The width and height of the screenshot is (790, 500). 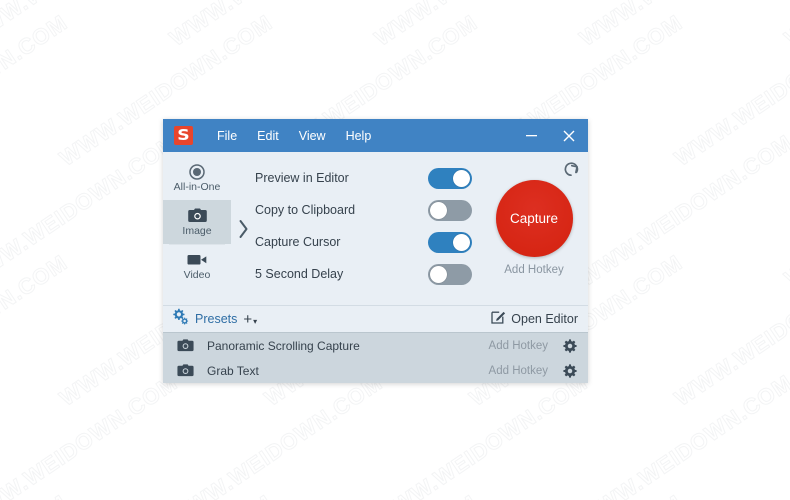 I want to click on expand-panel-toggle, so click(x=243, y=228).